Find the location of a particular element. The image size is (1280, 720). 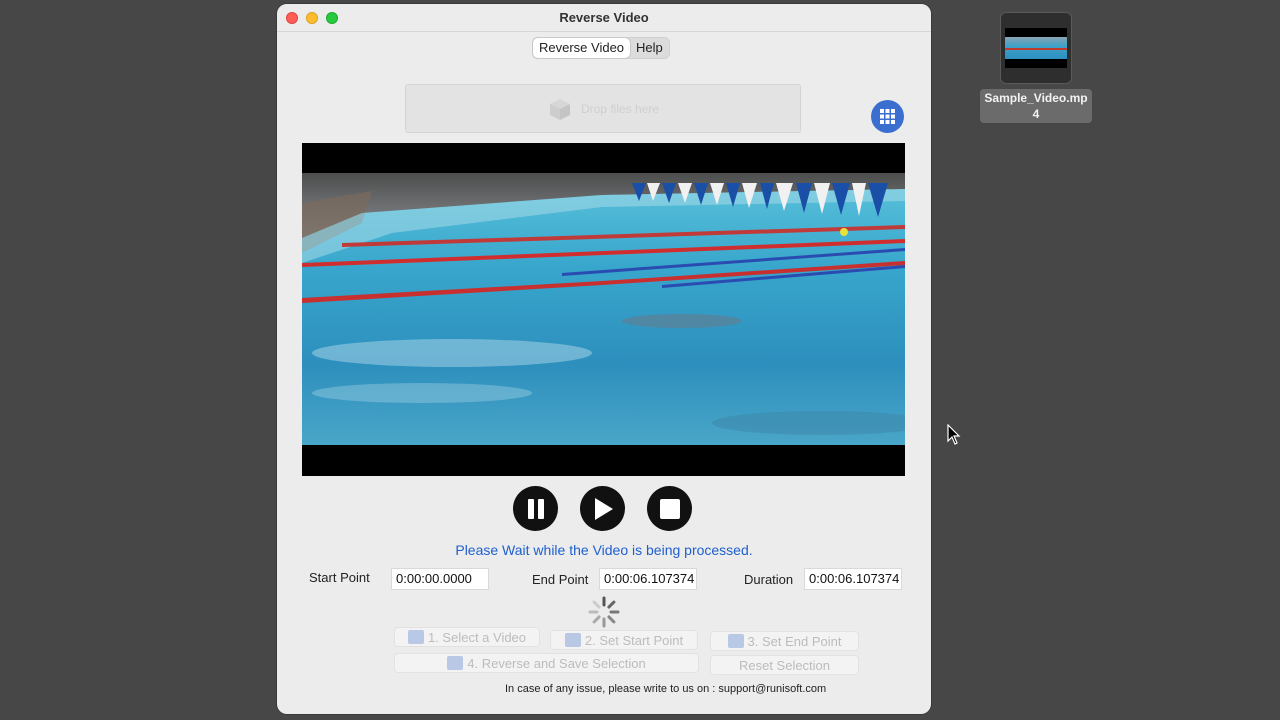

tab-bar: Reverse Video Help is located at coordinates (601, 48).